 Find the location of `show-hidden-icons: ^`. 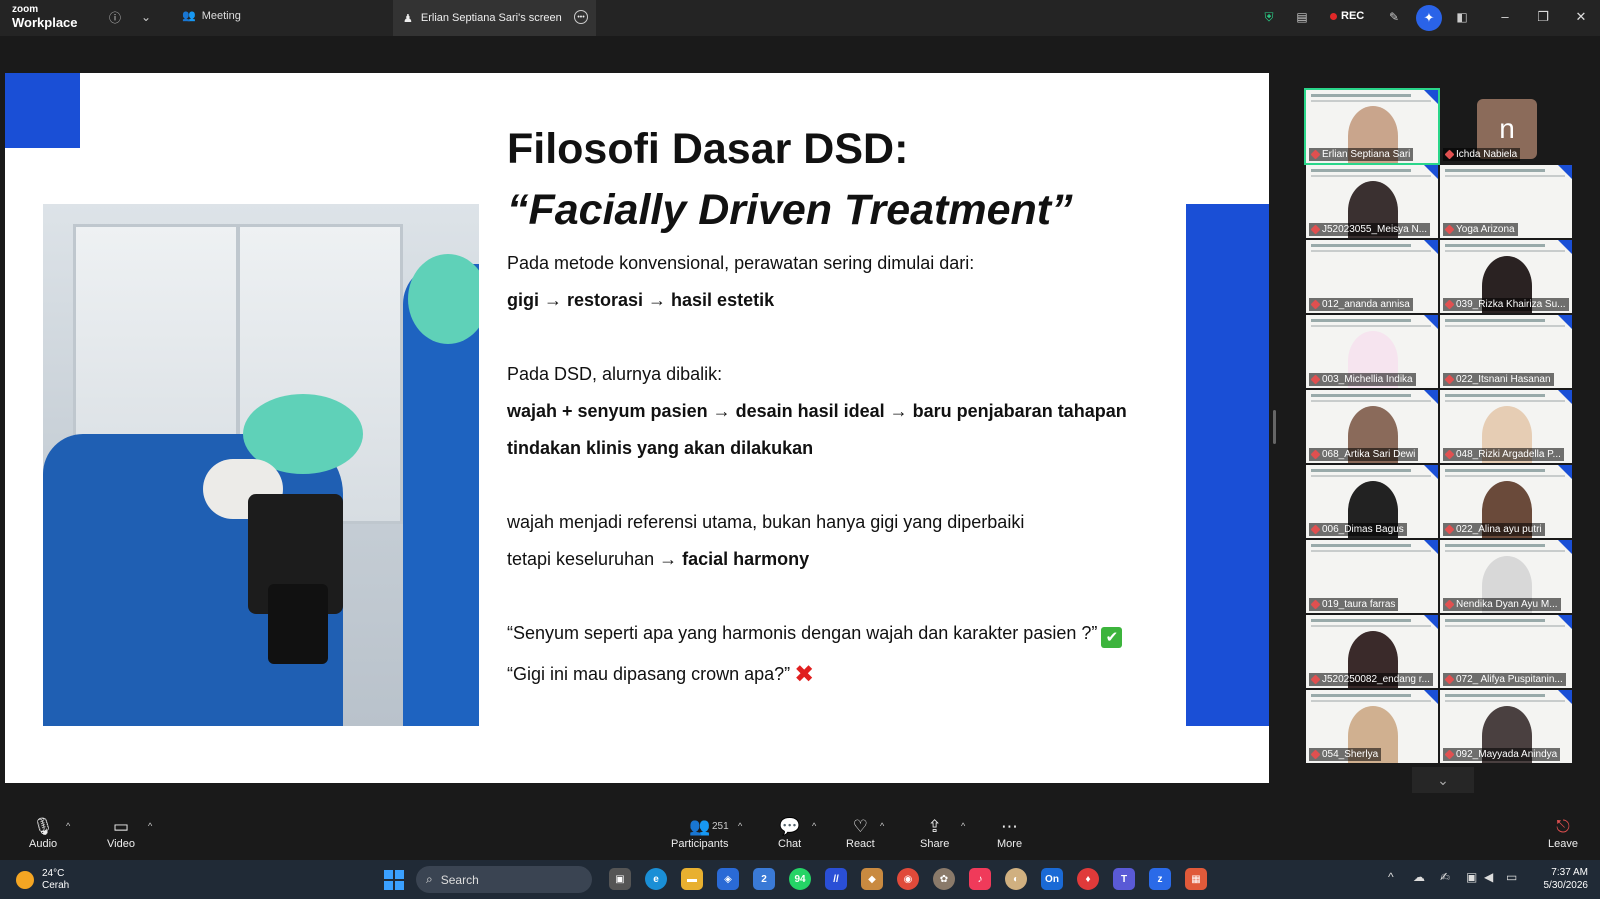

show-hidden-icons: ^ is located at coordinates (1391, 877).